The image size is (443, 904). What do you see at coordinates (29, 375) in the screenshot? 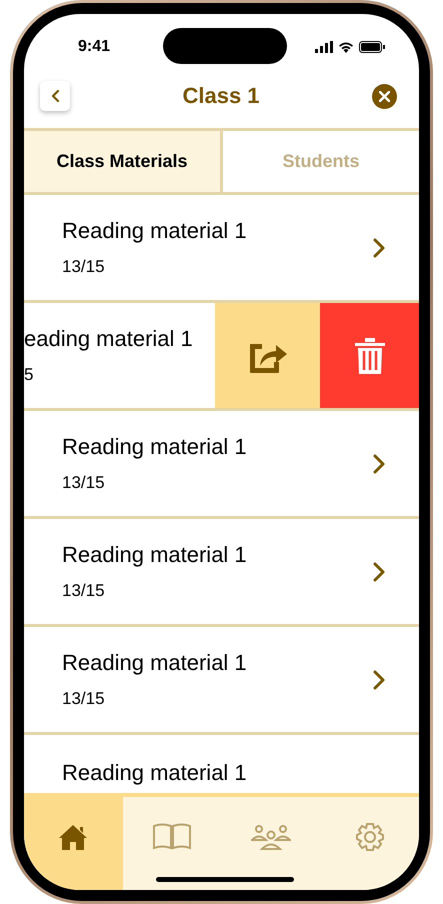
I see `material-count: 5` at bounding box center [29, 375].